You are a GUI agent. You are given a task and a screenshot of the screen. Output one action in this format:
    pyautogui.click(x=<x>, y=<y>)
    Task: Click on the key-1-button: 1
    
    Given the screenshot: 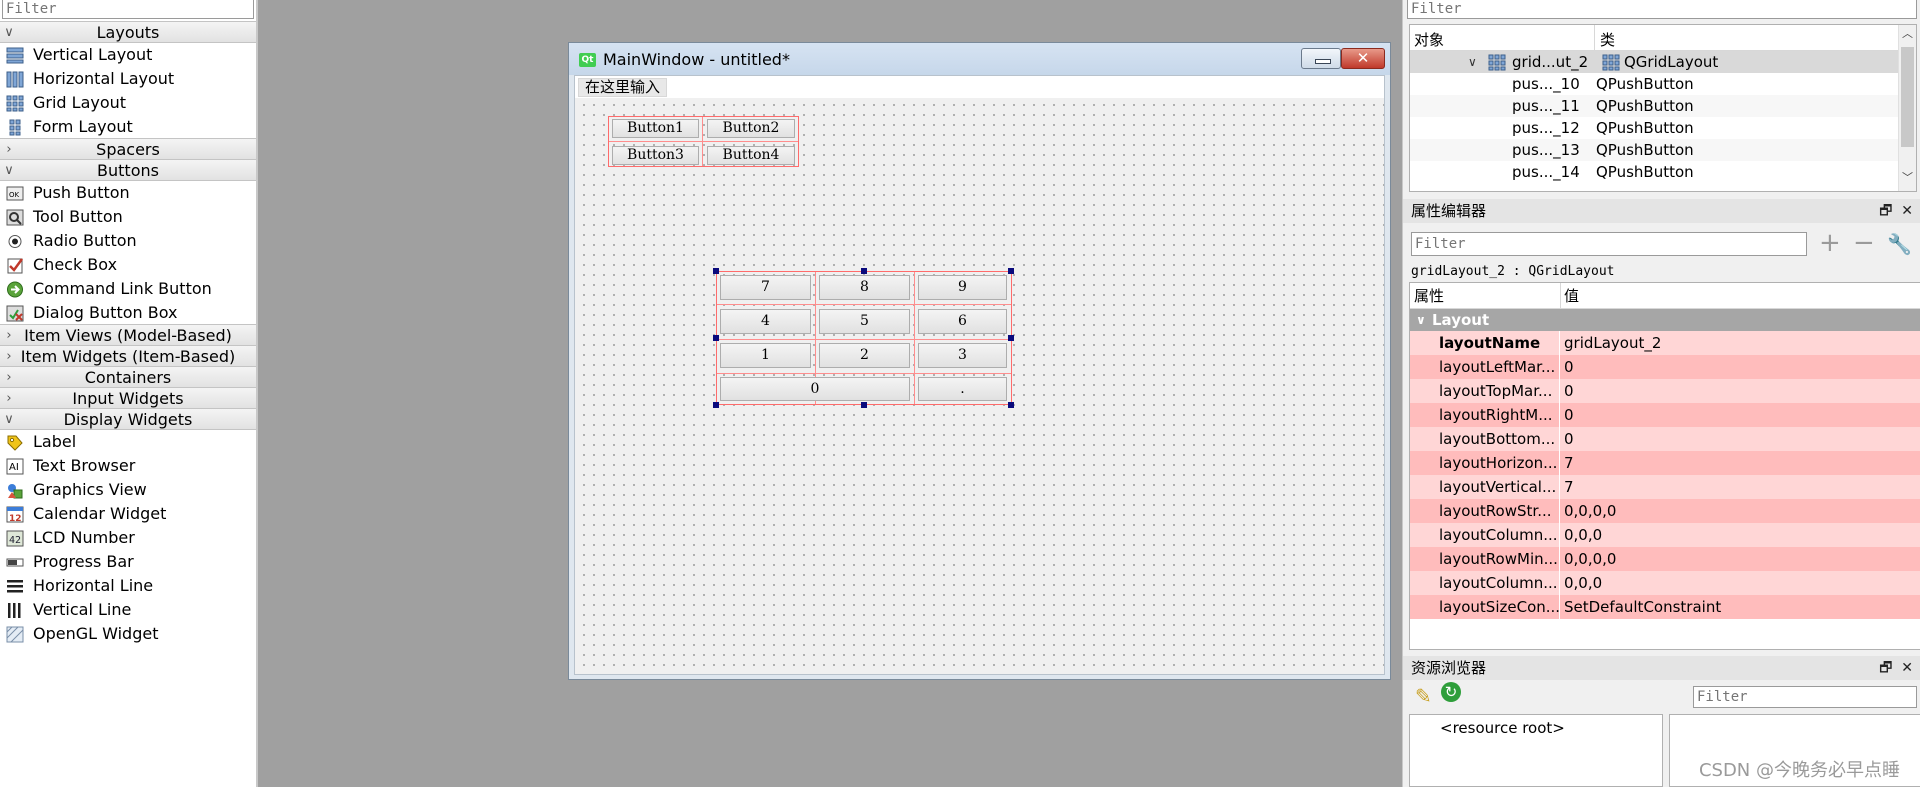 What is the action you would take?
    pyautogui.click(x=765, y=355)
    